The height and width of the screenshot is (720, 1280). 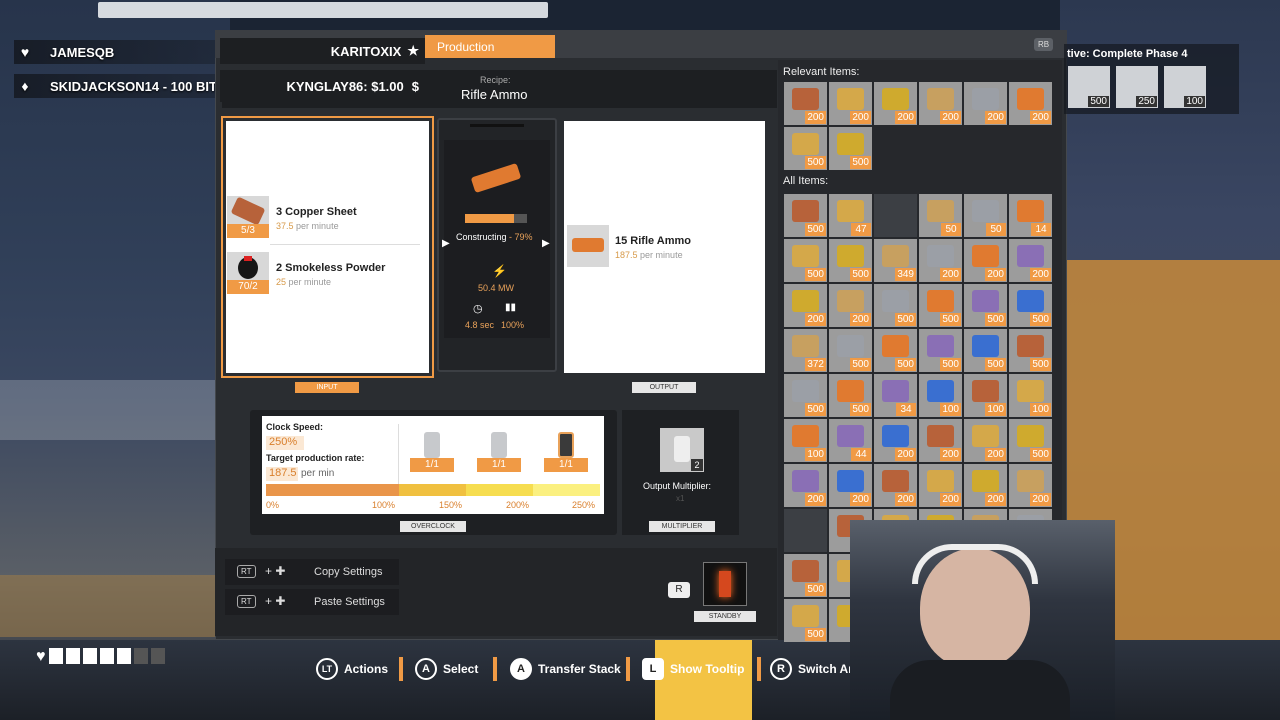 I want to click on multiplier-button: MULTIPLIER, so click(x=682, y=526).